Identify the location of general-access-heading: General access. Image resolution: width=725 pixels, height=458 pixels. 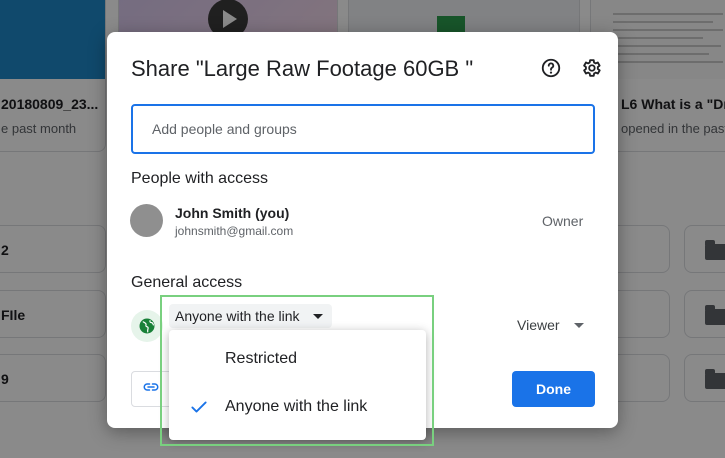
(187, 282).